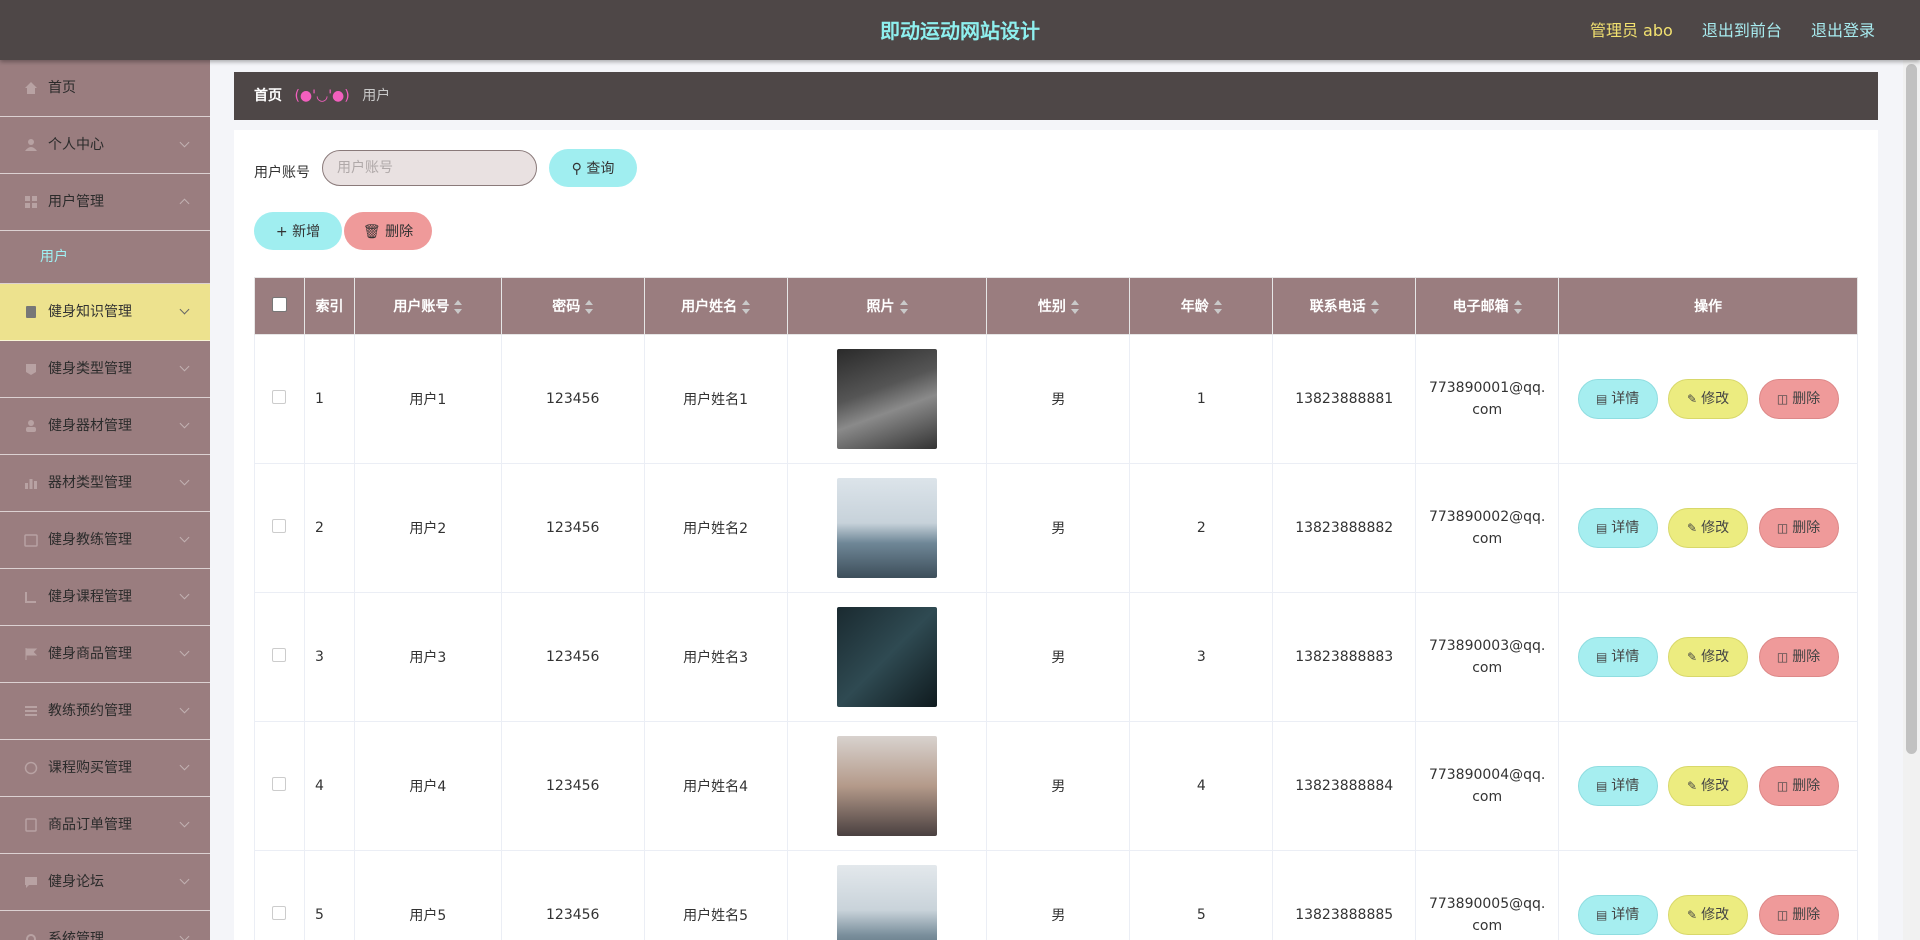 This screenshot has height=940, width=1920. What do you see at coordinates (105, 882) in the screenshot?
I see `sidebar-item-forum: 健身论坛` at bounding box center [105, 882].